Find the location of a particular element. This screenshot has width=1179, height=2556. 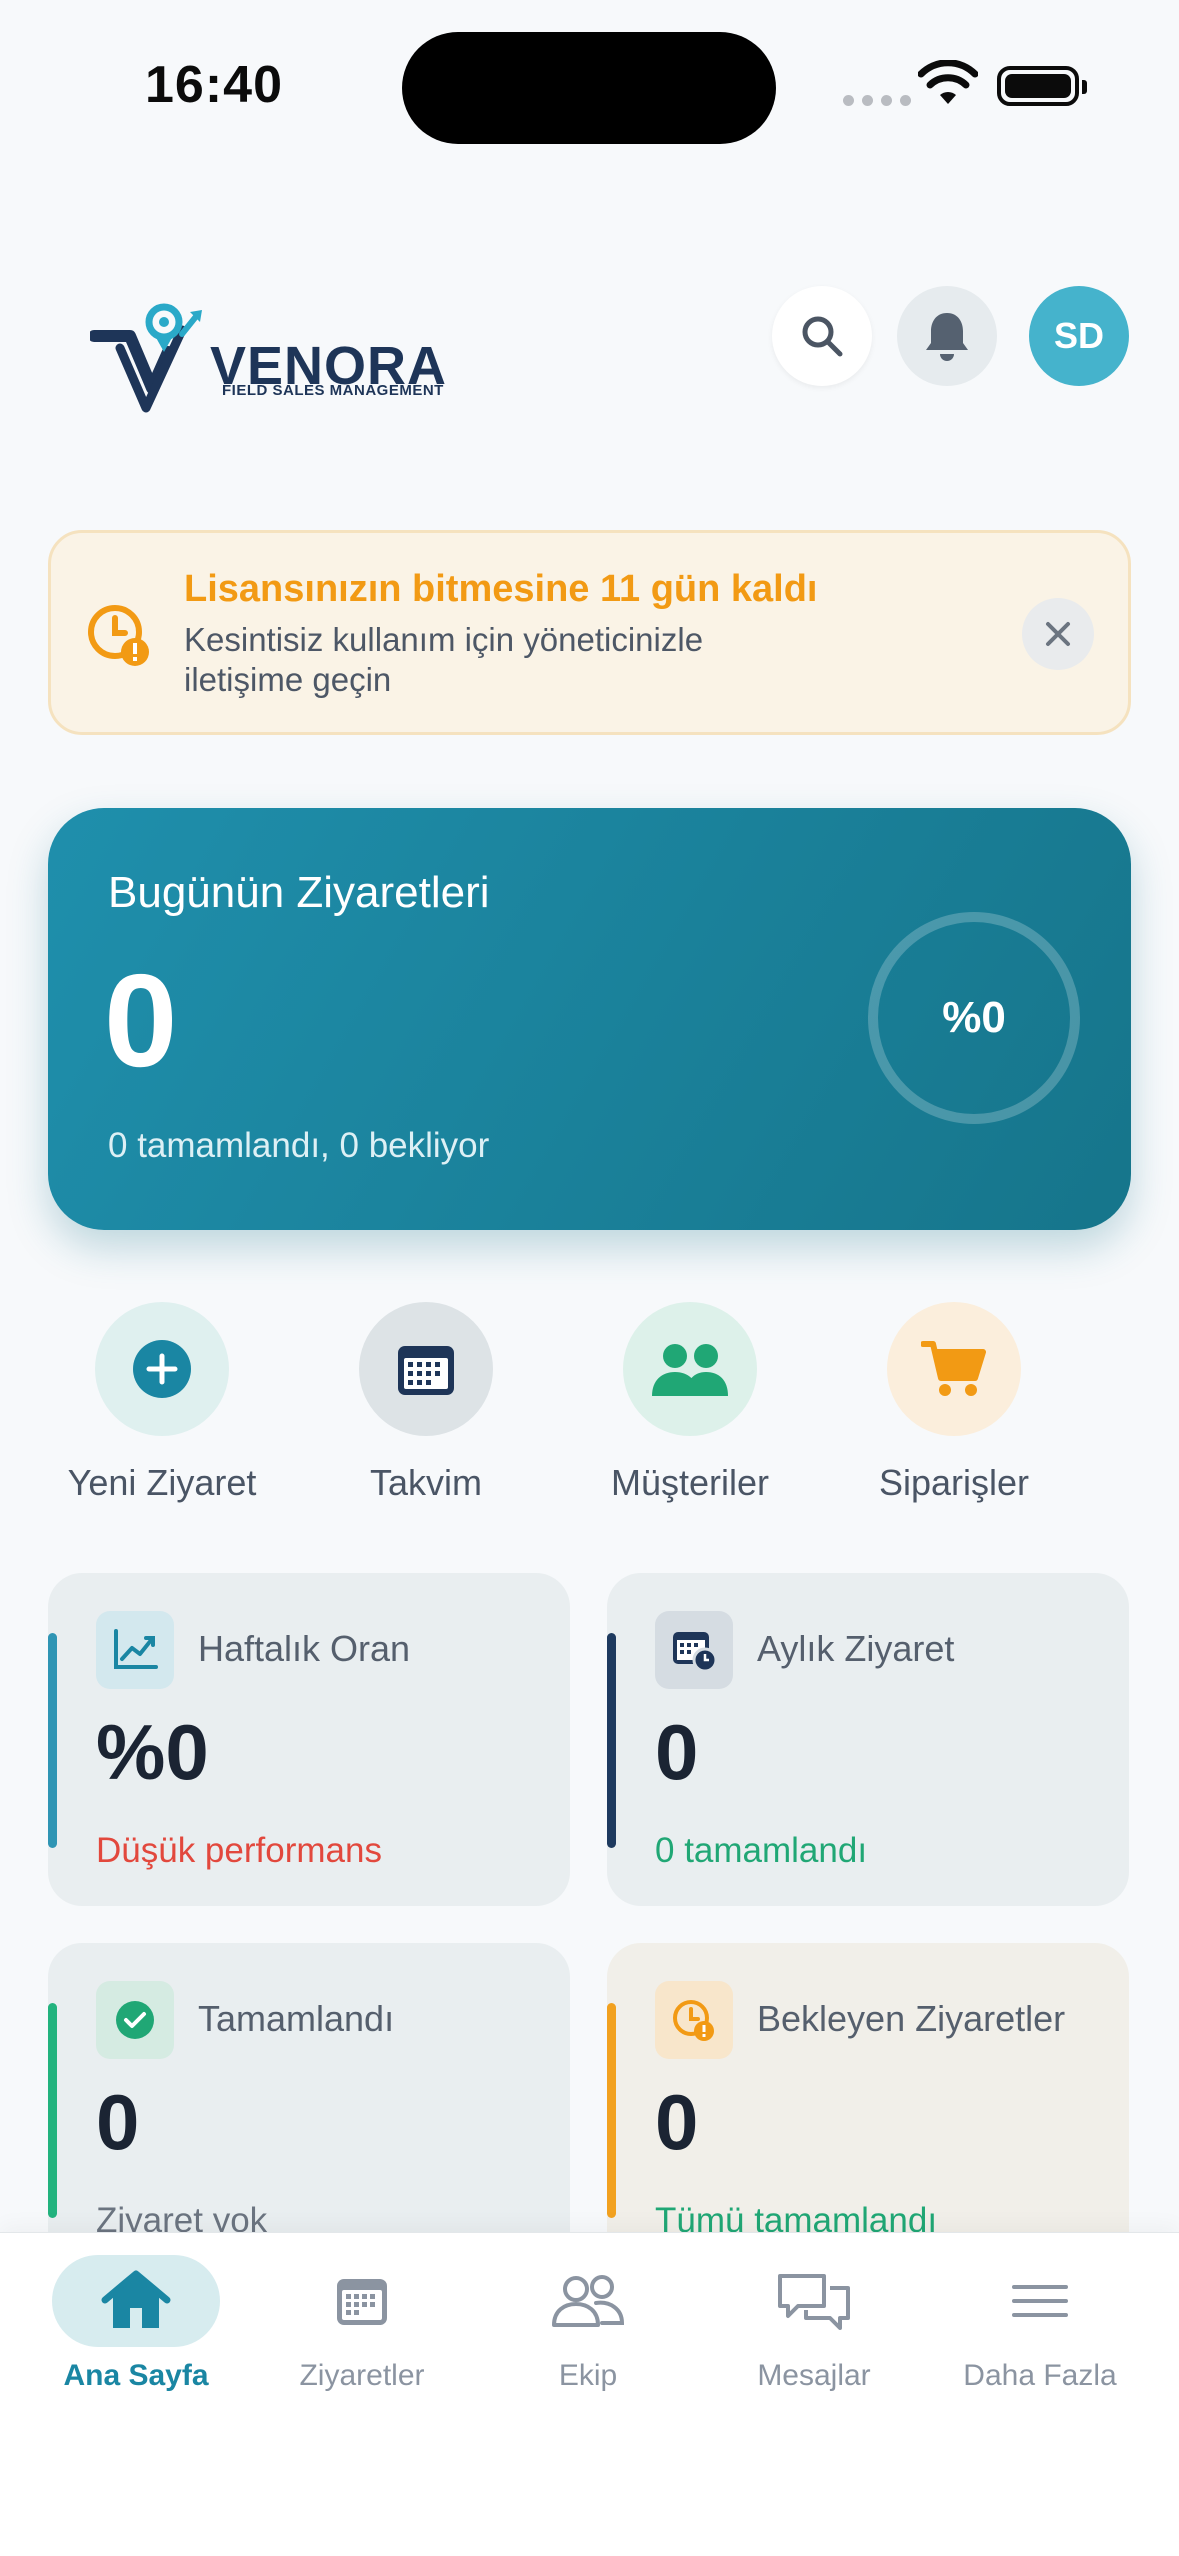

quick-action-label: Müşteriler is located at coordinates (690, 1482).